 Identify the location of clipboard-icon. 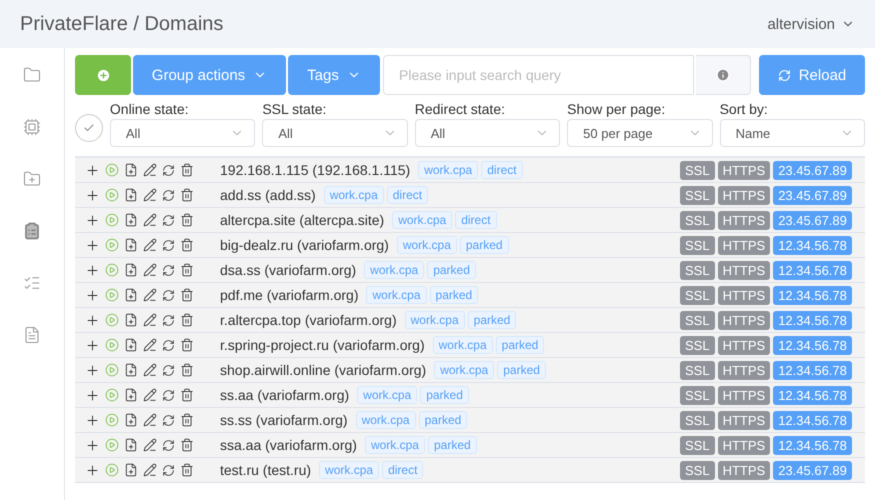
(32, 231).